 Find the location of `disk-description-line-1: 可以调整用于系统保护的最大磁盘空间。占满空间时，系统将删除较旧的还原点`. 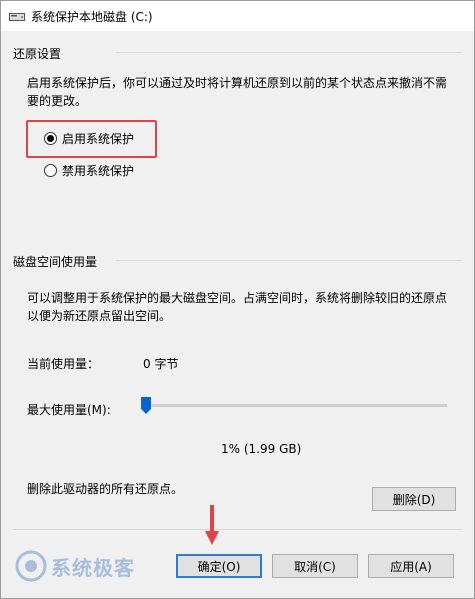

disk-description-line-1: 可以调整用于系统保护的最大磁盘空间。占满空间时，系统将删除较旧的还原点 is located at coordinates (237, 298).